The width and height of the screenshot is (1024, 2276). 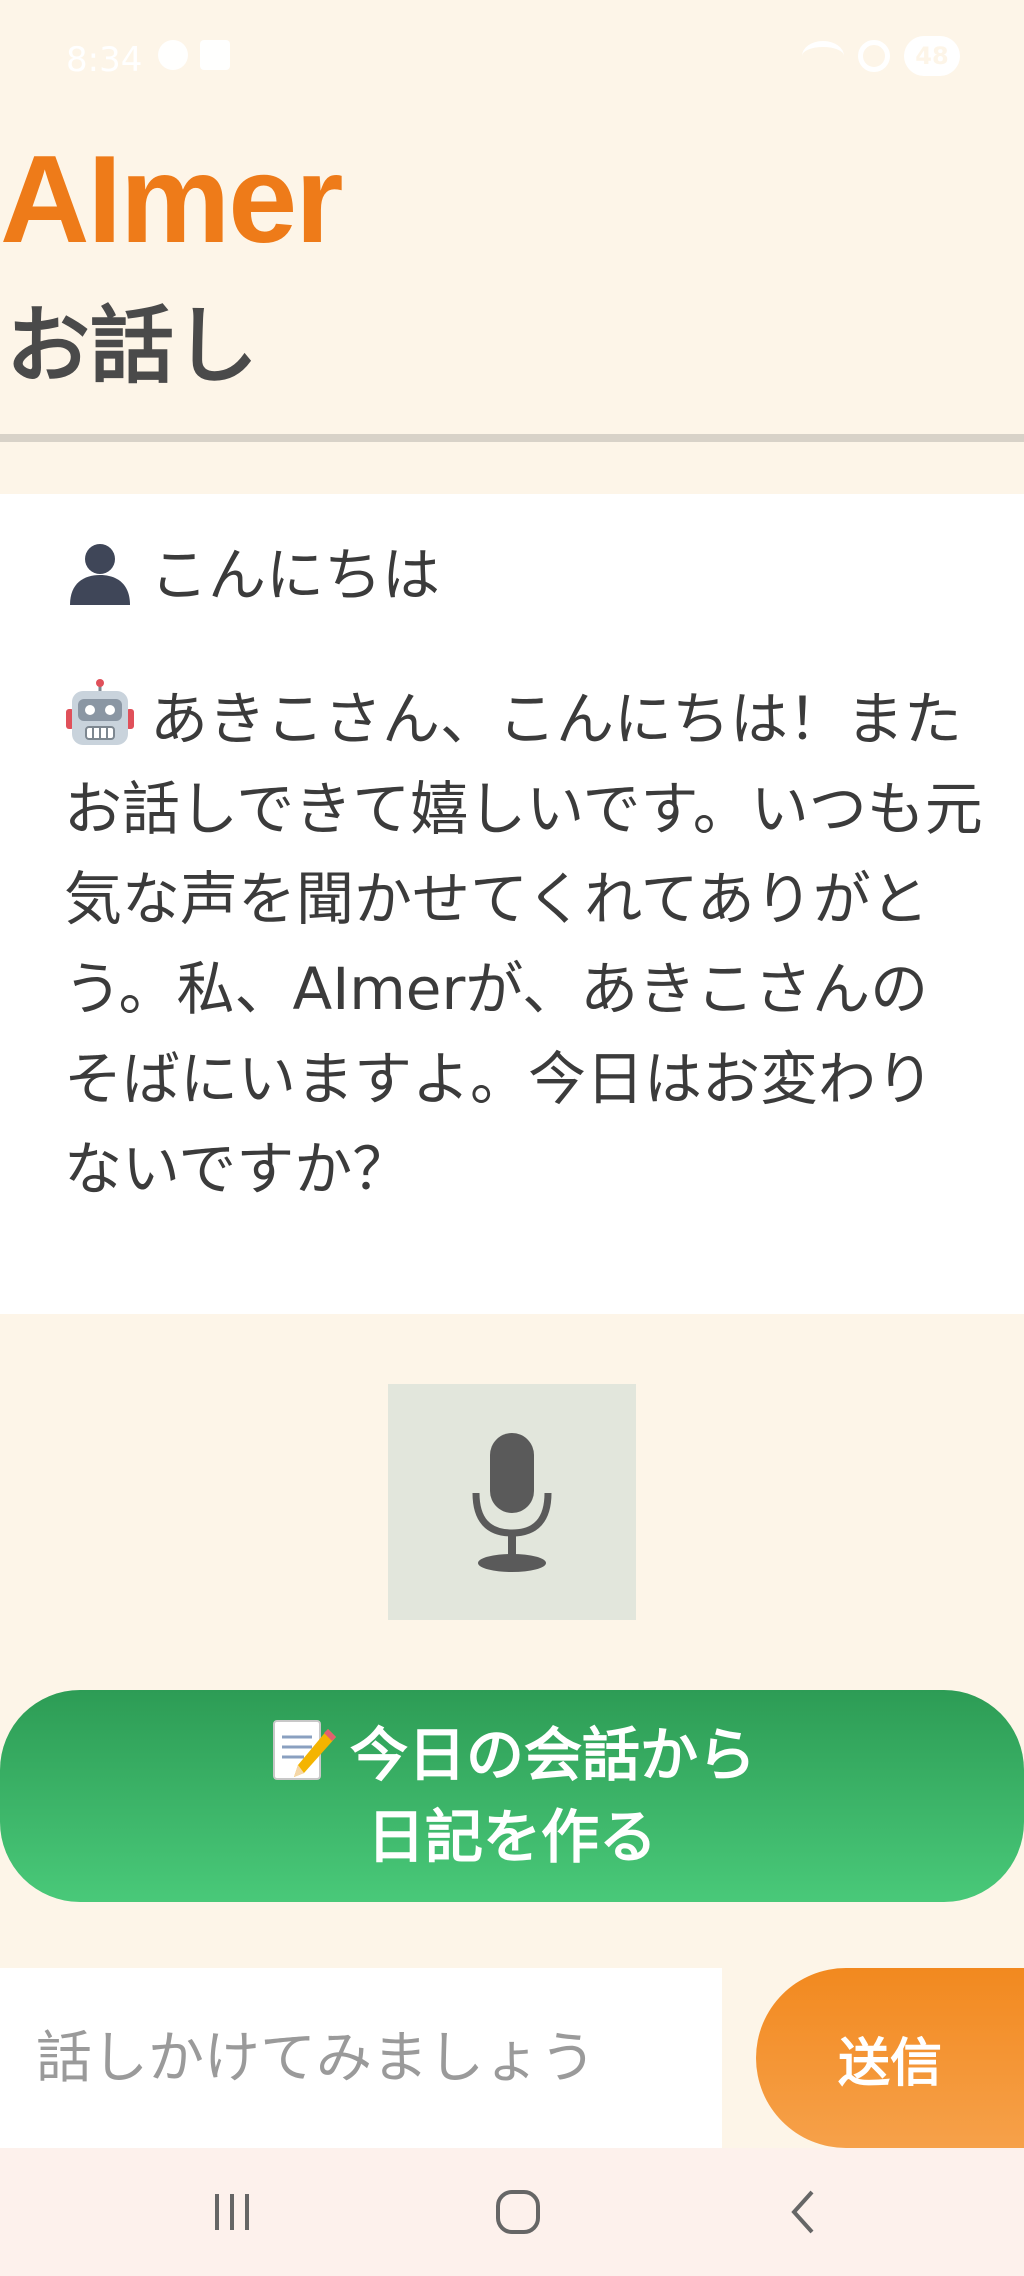 I want to click on system-icons: 48, so click(x=881, y=56).